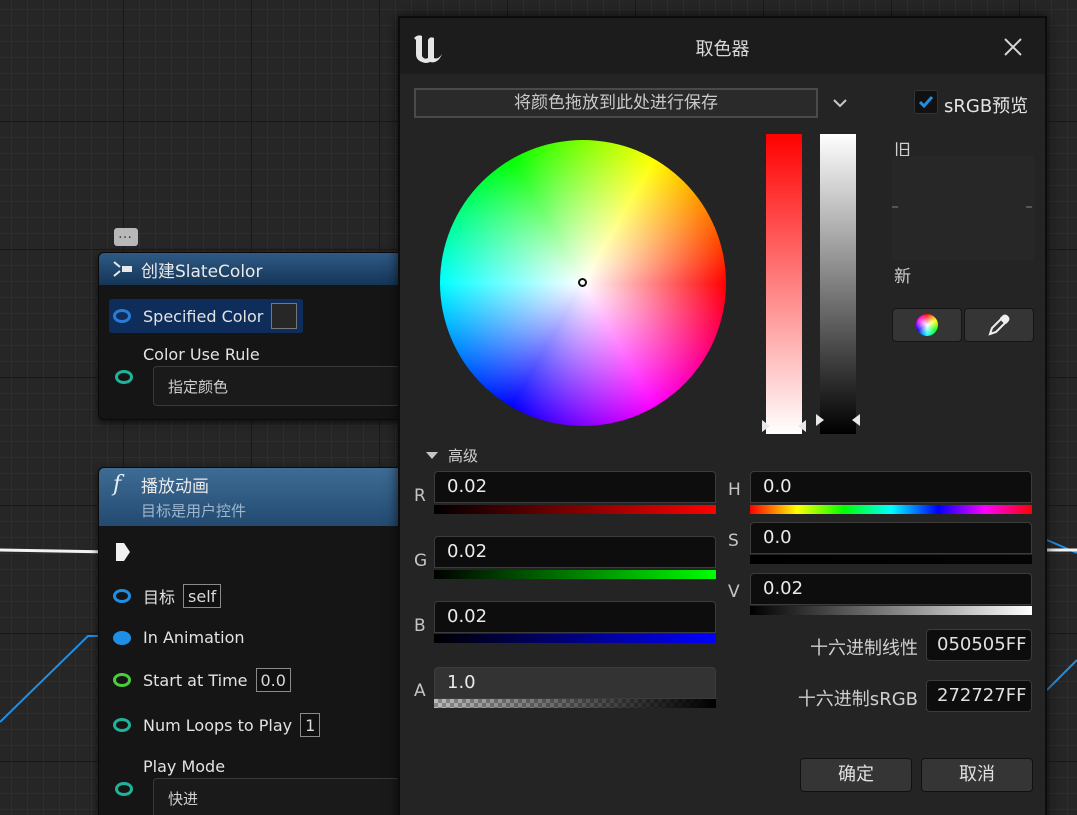  I want to click on pin-label: Start at Time, so click(195, 680).